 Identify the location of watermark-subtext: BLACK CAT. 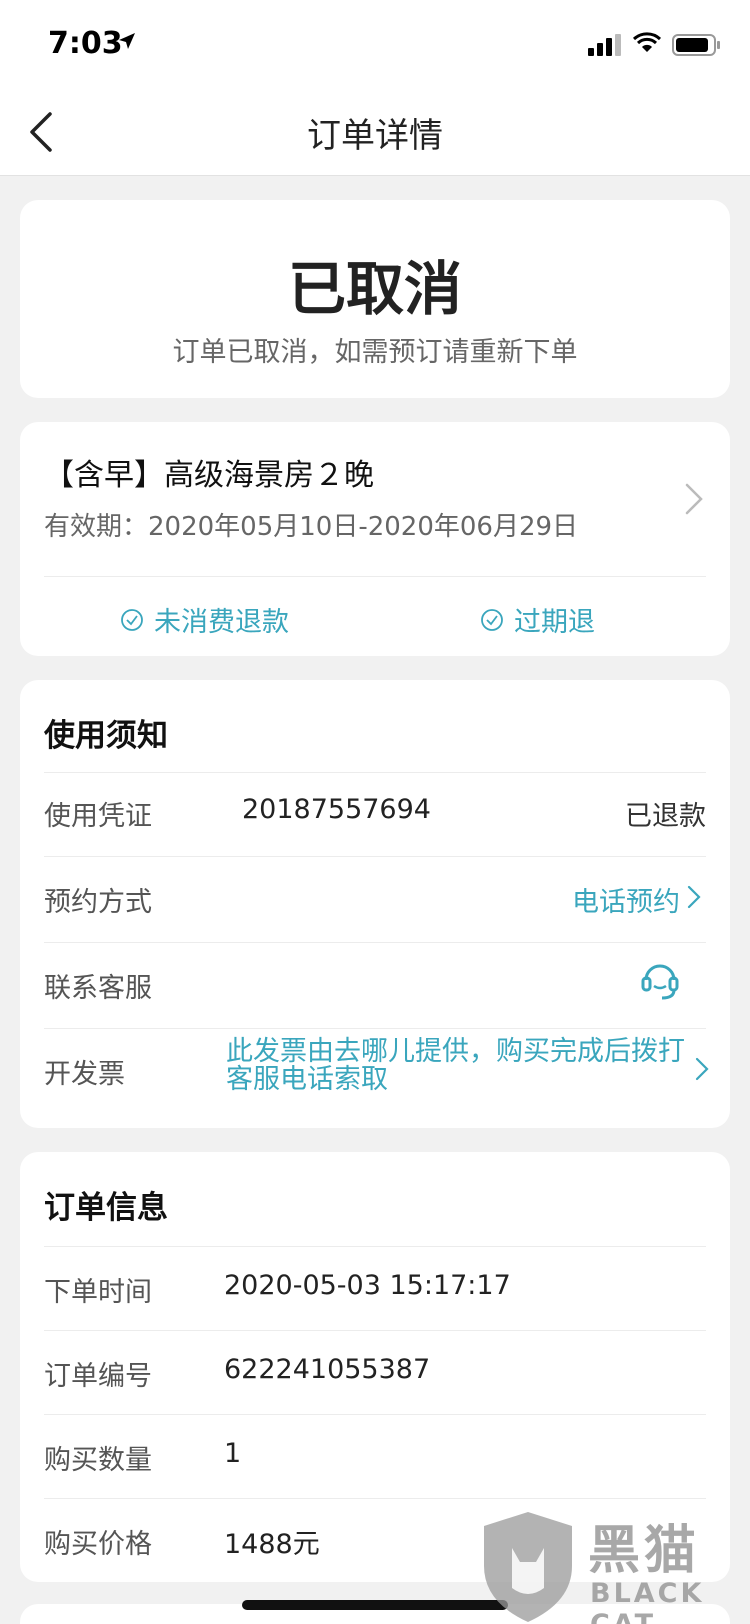
(647, 1601).